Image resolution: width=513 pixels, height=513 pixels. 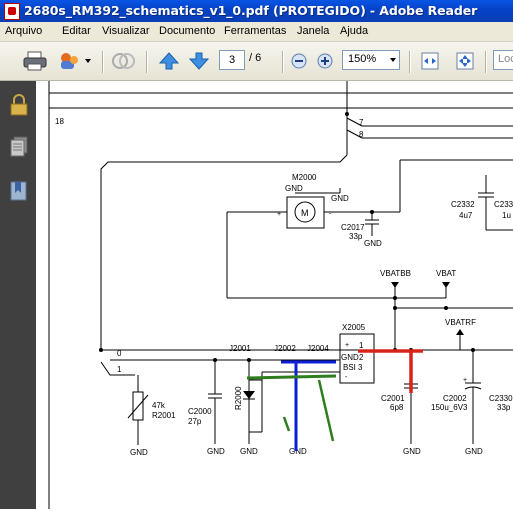 What do you see at coordinates (460, 322) in the screenshot?
I see `vbatrf-label: VBATRF` at bounding box center [460, 322].